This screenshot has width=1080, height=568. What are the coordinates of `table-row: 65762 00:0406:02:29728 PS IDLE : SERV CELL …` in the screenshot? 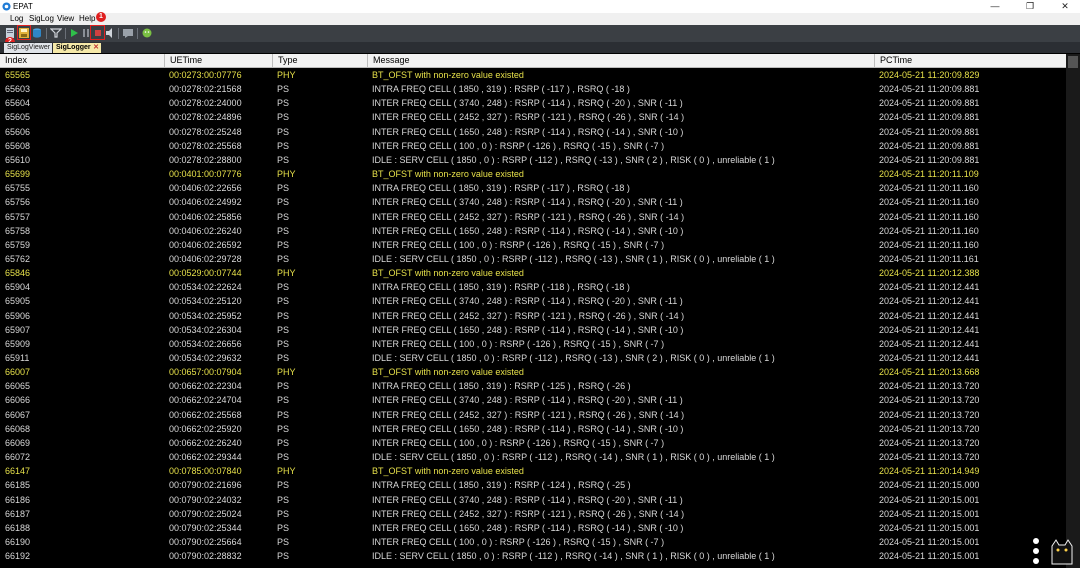 It's located at (533, 259).